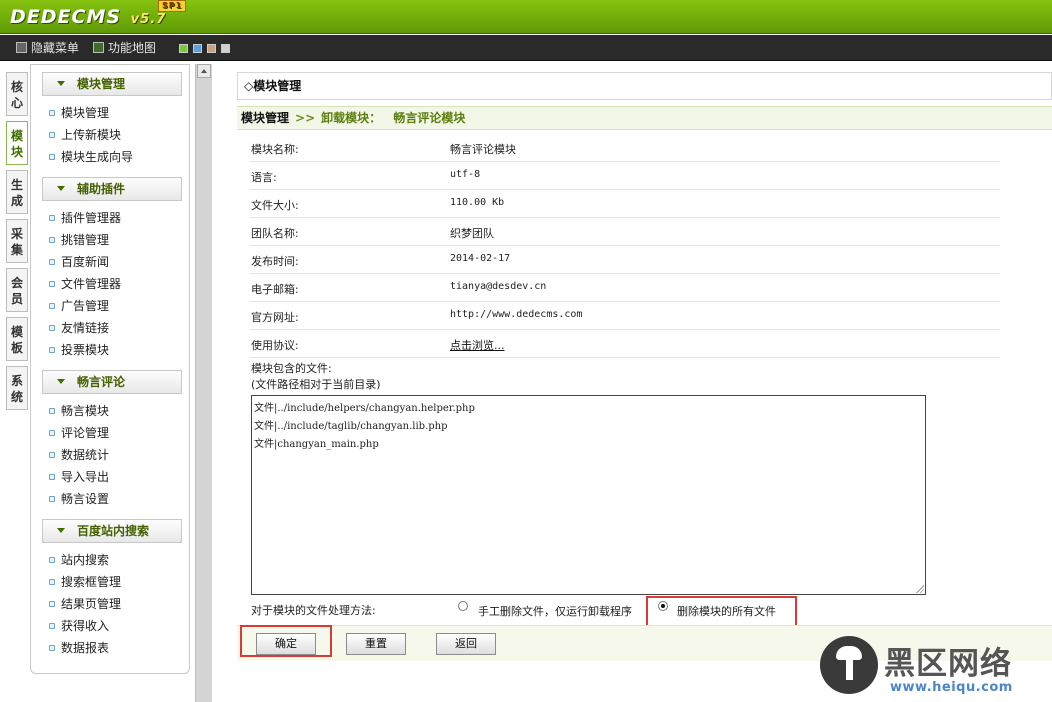  I want to click on row-label: 使用协议:, so click(275, 345).